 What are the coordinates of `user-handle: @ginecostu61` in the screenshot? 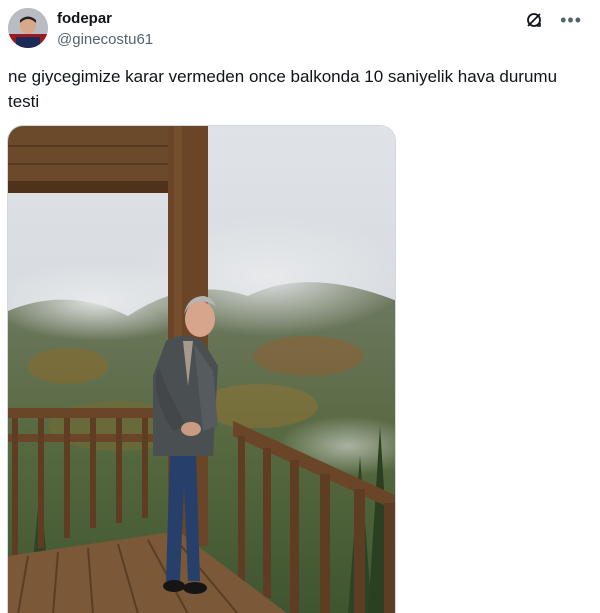 It's located at (105, 39).